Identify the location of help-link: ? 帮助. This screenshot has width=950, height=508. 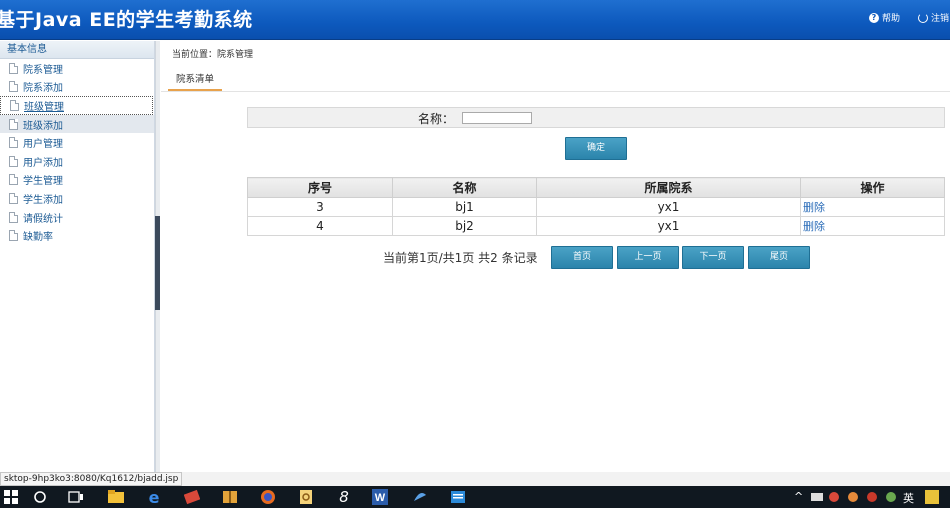
(884, 17).